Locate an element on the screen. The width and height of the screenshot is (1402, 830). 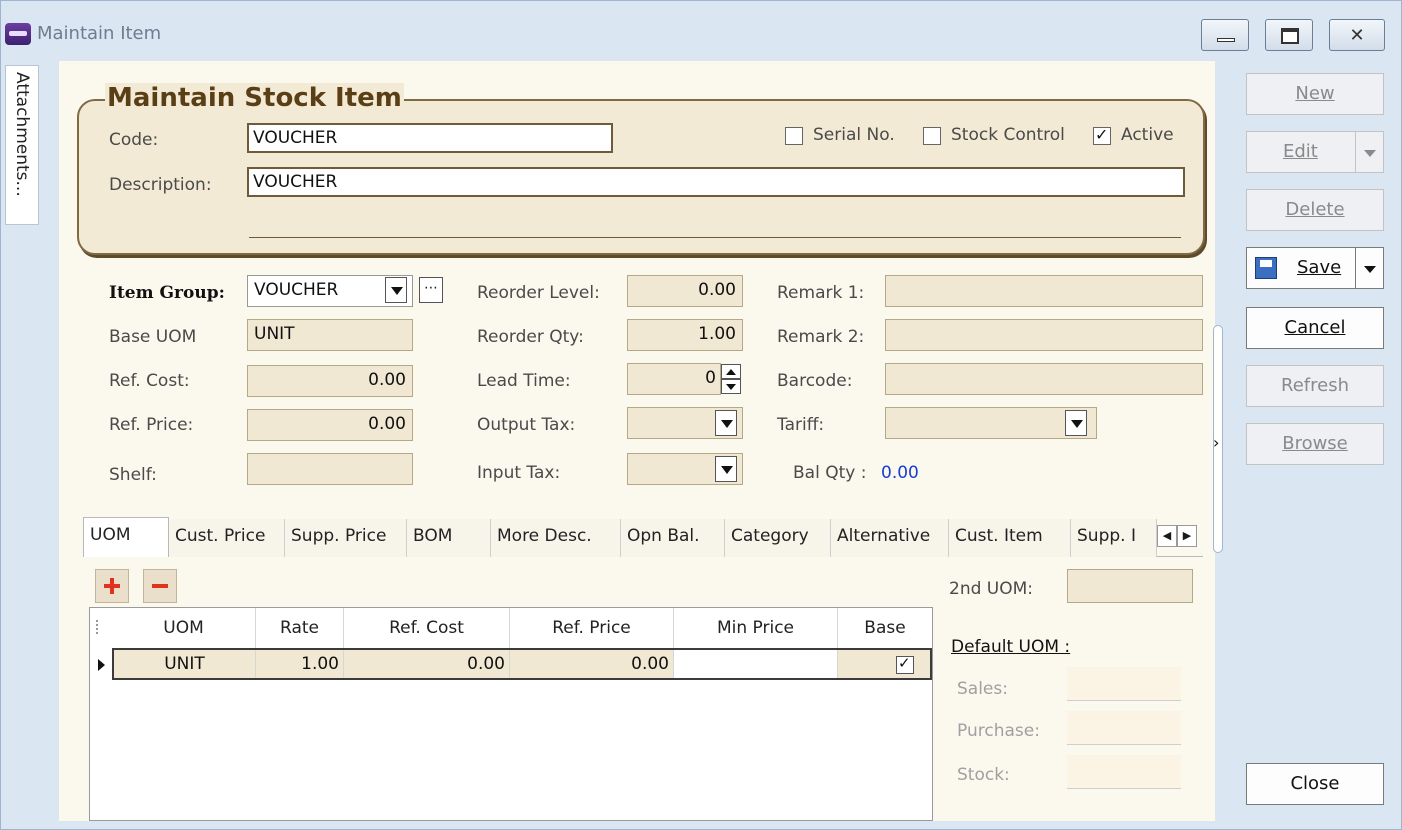
active-checkbox is located at coordinates (1102, 135).